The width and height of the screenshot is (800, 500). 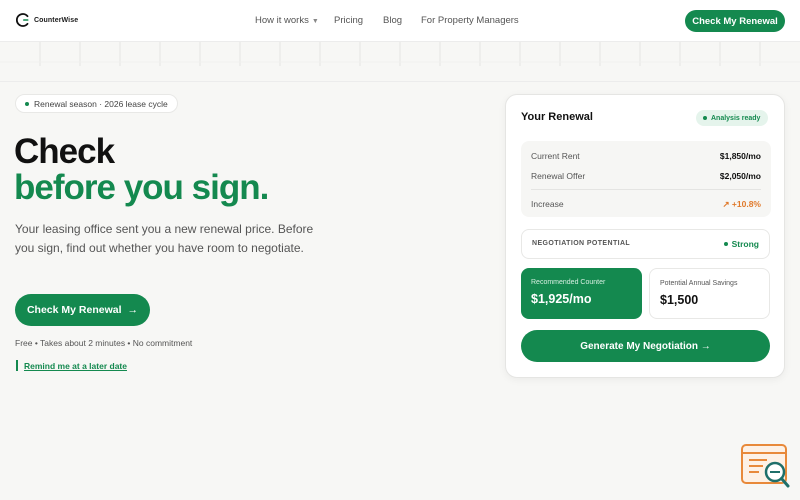 I want to click on hero-check-renewal-button: Check My Renewal →, so click(x=82, y=310).